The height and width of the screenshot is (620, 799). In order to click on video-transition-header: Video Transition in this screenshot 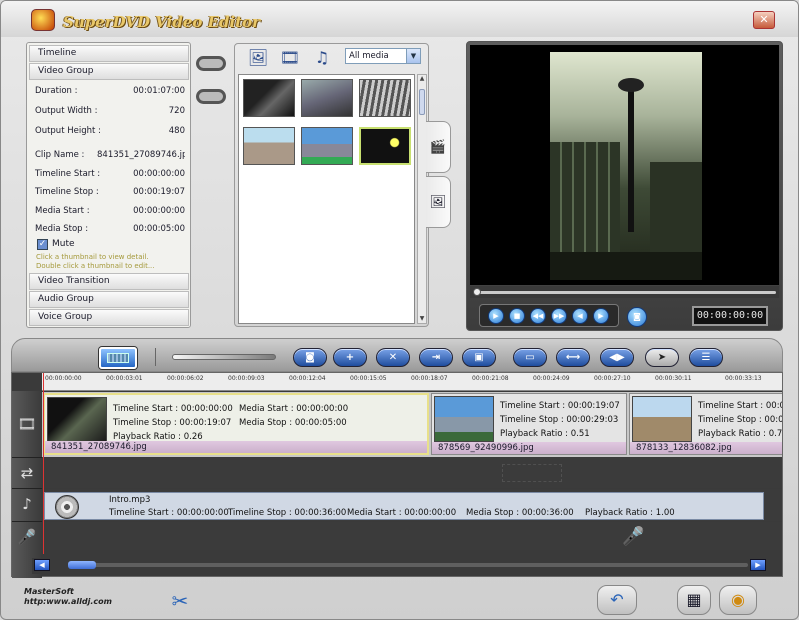, I will do `click(109, 281)`.